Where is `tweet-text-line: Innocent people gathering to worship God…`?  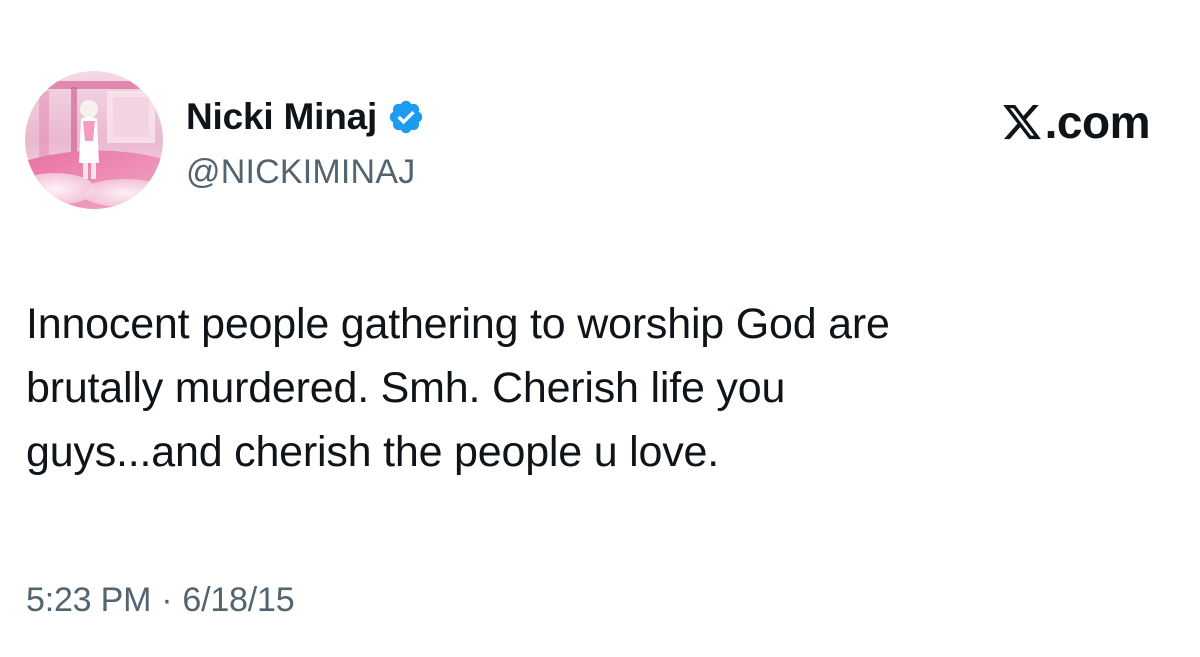 tweet-text-line: Innocent people gathering to worship God… is located at coordinates (458, 324).